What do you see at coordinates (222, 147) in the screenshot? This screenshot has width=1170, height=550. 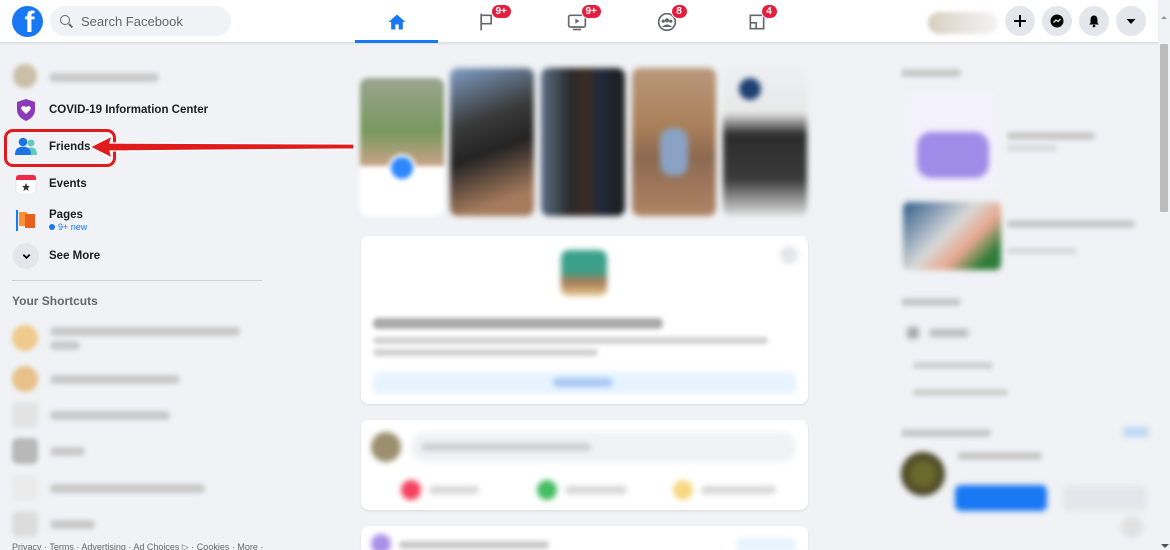 I see `red-arrow-annotation` at bounding box center [222, 147].